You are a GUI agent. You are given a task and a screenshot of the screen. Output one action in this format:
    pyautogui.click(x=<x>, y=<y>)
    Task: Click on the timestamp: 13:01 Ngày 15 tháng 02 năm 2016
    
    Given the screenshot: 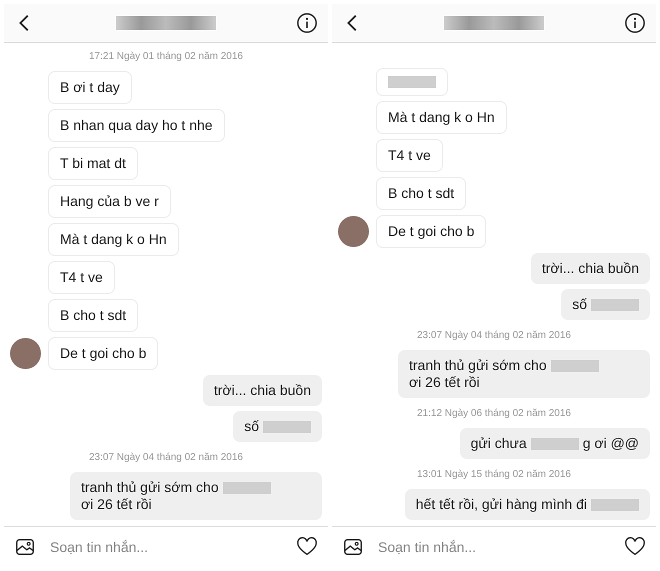 What is the action you would take?
    pyautogui.click(x=494, y=475)
    